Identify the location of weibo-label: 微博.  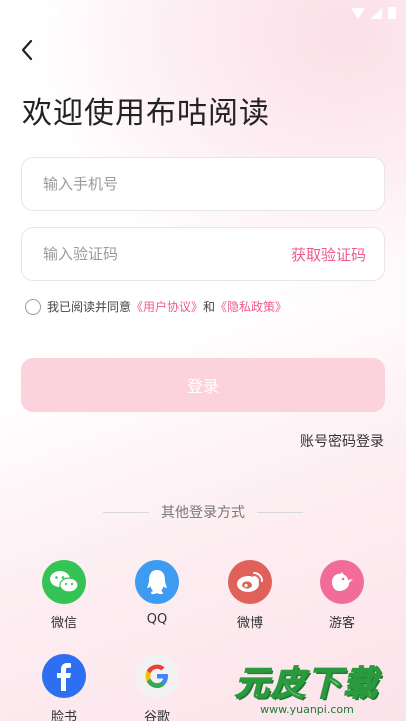
(249, 623).